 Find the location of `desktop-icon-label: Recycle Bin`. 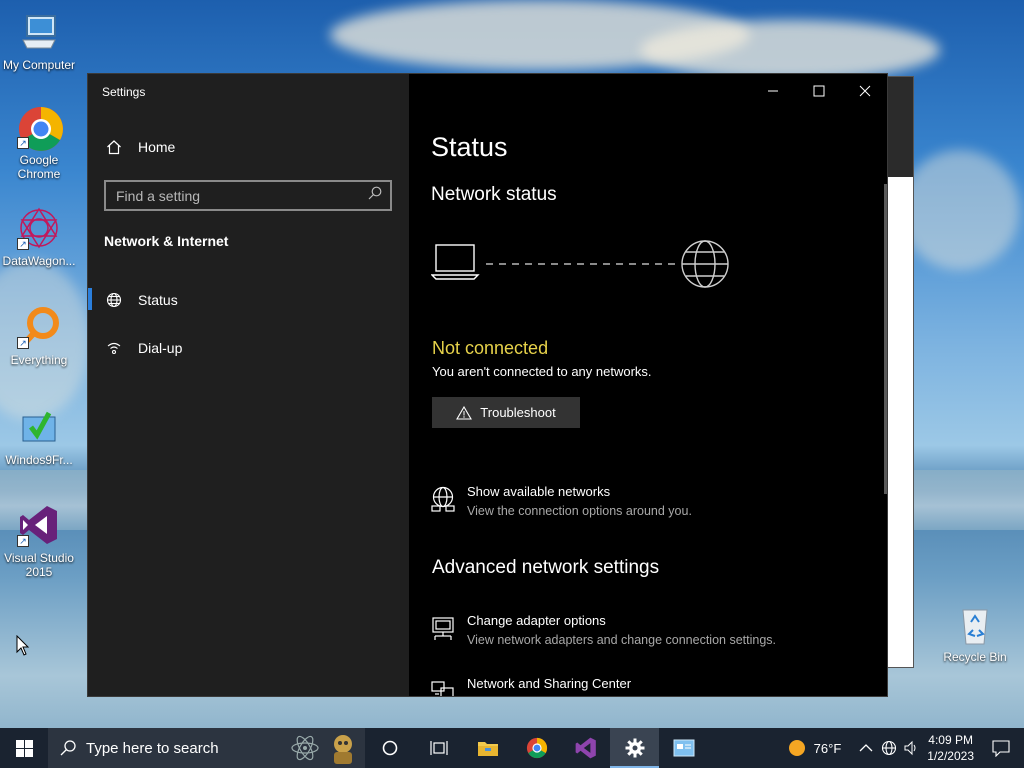

desktop-icon-label: Recycle Bin is located at coordinates (975, 657).